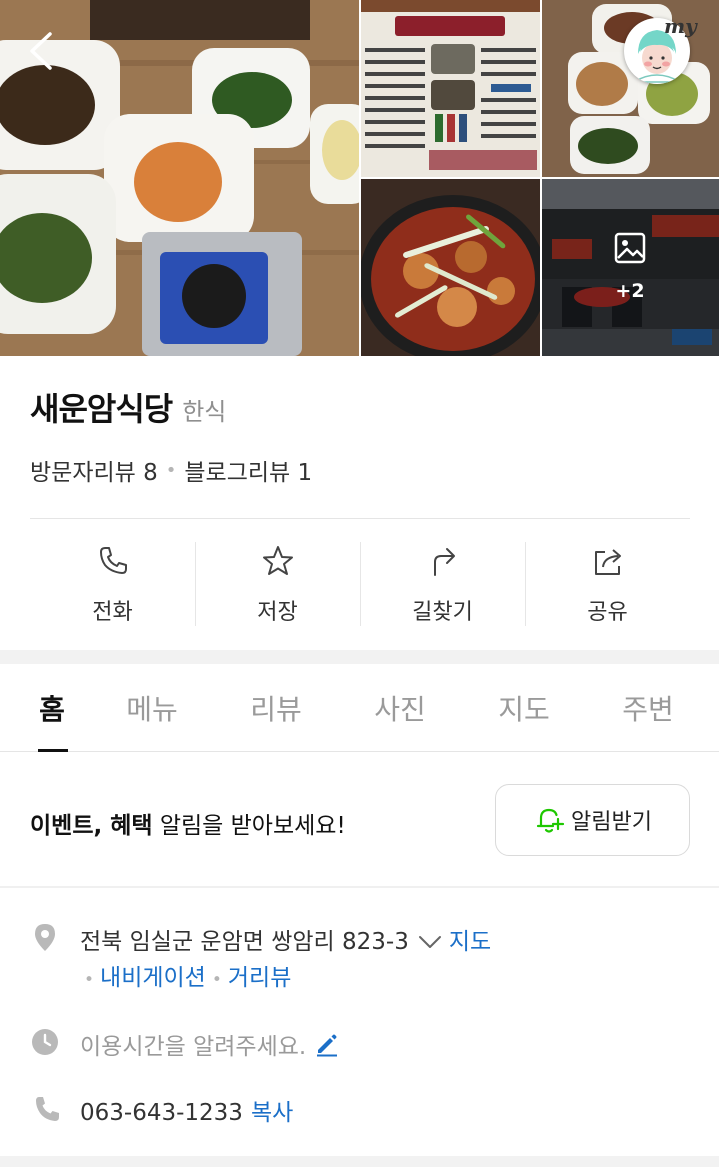 This screenshot has width=719, height=1167. Describe the element at coordinates (276, 707) in the screenshot. I see `tab-reviews: 리뷰` at that location.